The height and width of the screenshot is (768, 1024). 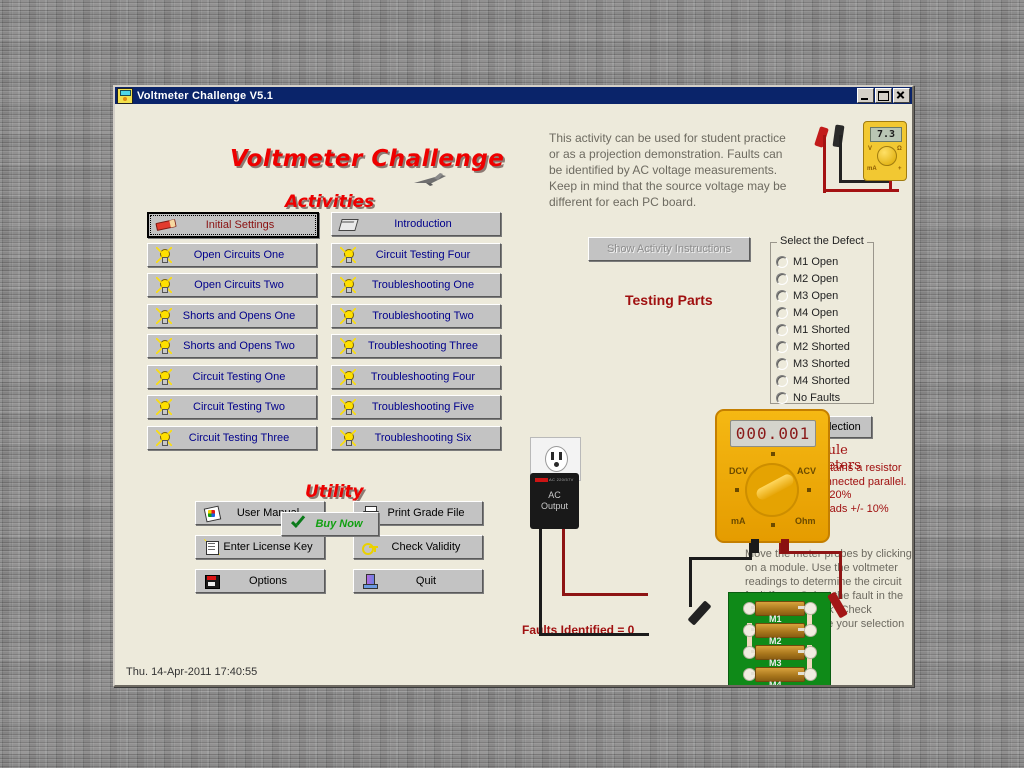 I want to click on activity-button-circuit-testing-two: Circuit Testing Two, so click(x=232, y=407).